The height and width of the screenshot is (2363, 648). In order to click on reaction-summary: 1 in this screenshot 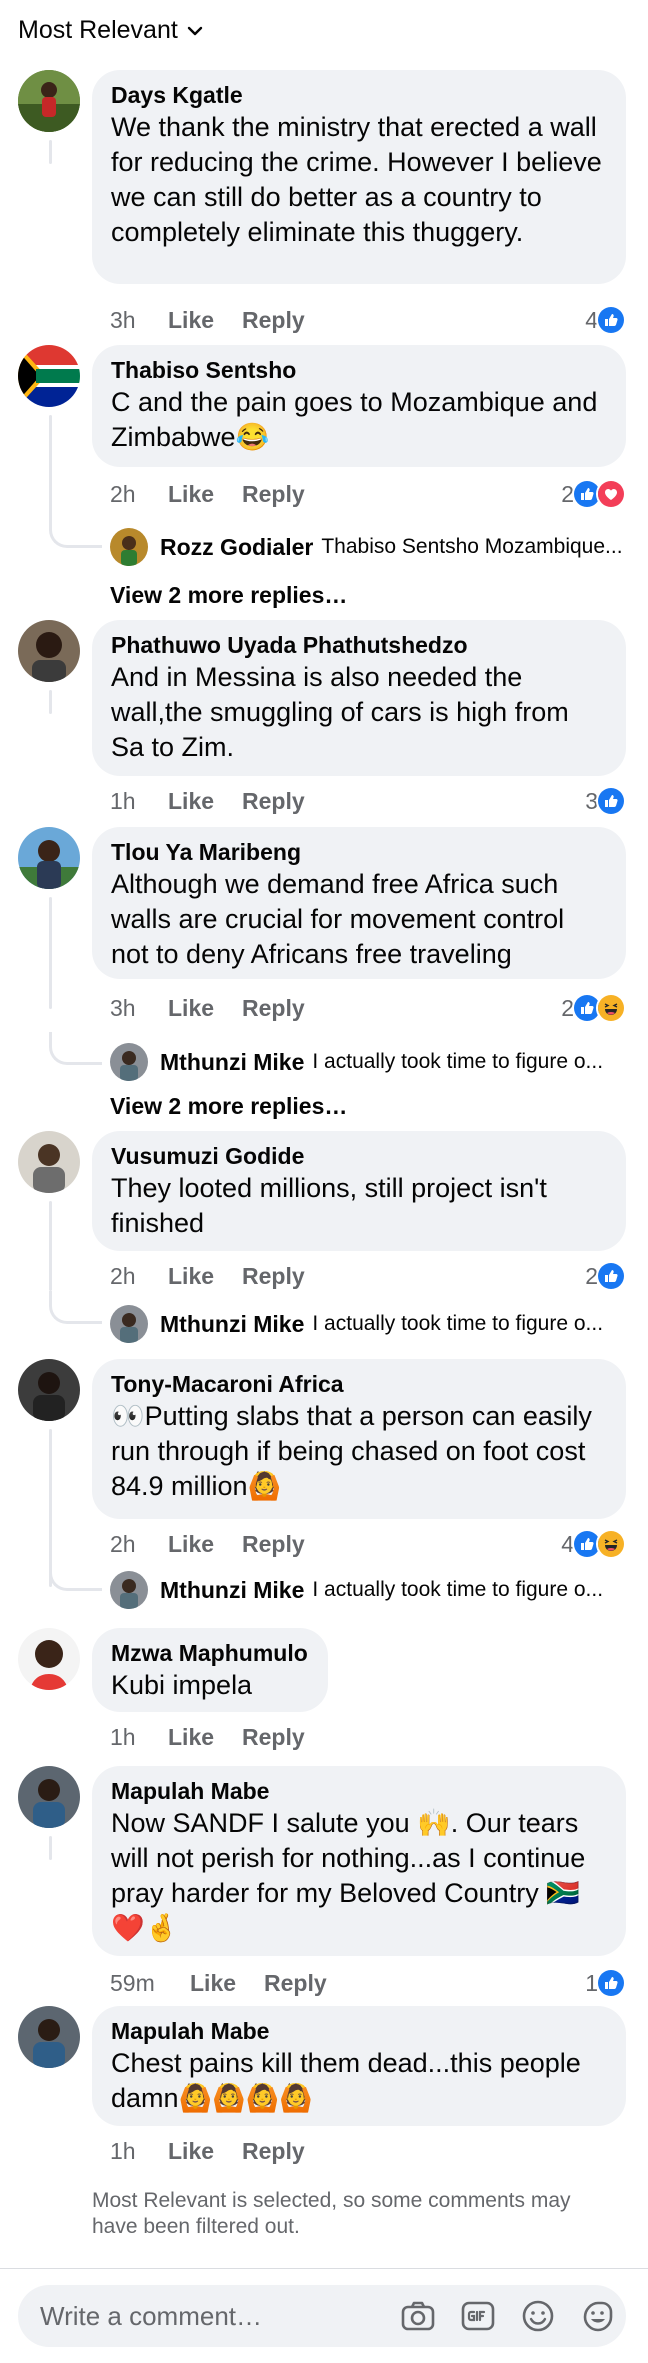, I will do `click(605, 1983)`.